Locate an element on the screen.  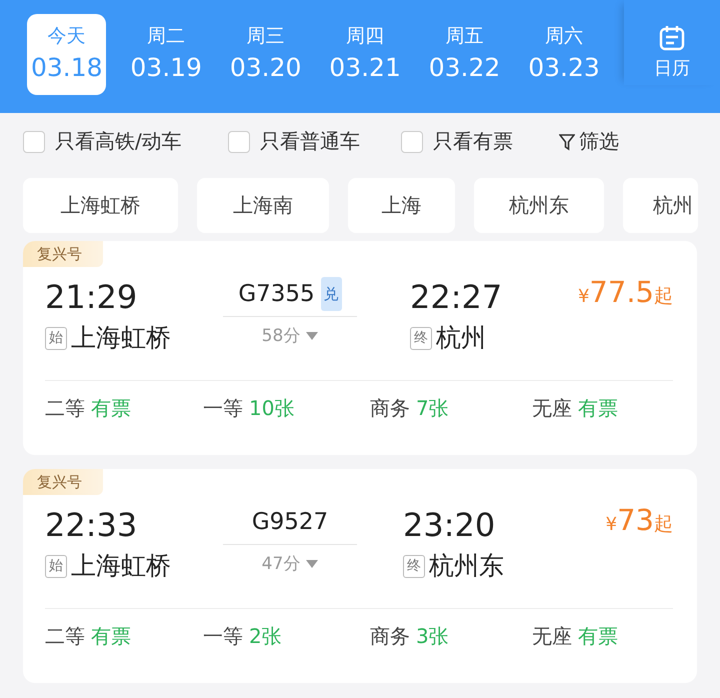
filter-label: 只看高铁/动车 is located at coordinates (118, 141).